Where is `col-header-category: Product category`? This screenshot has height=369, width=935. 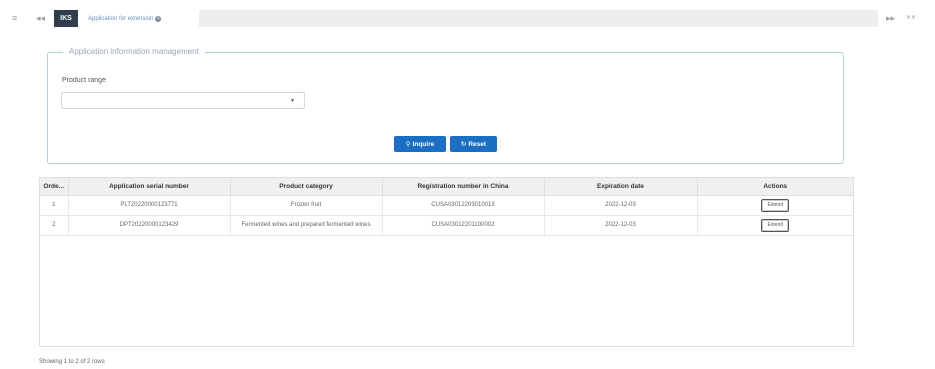
col-header-category: Product category is located at coordinates (306, 187).